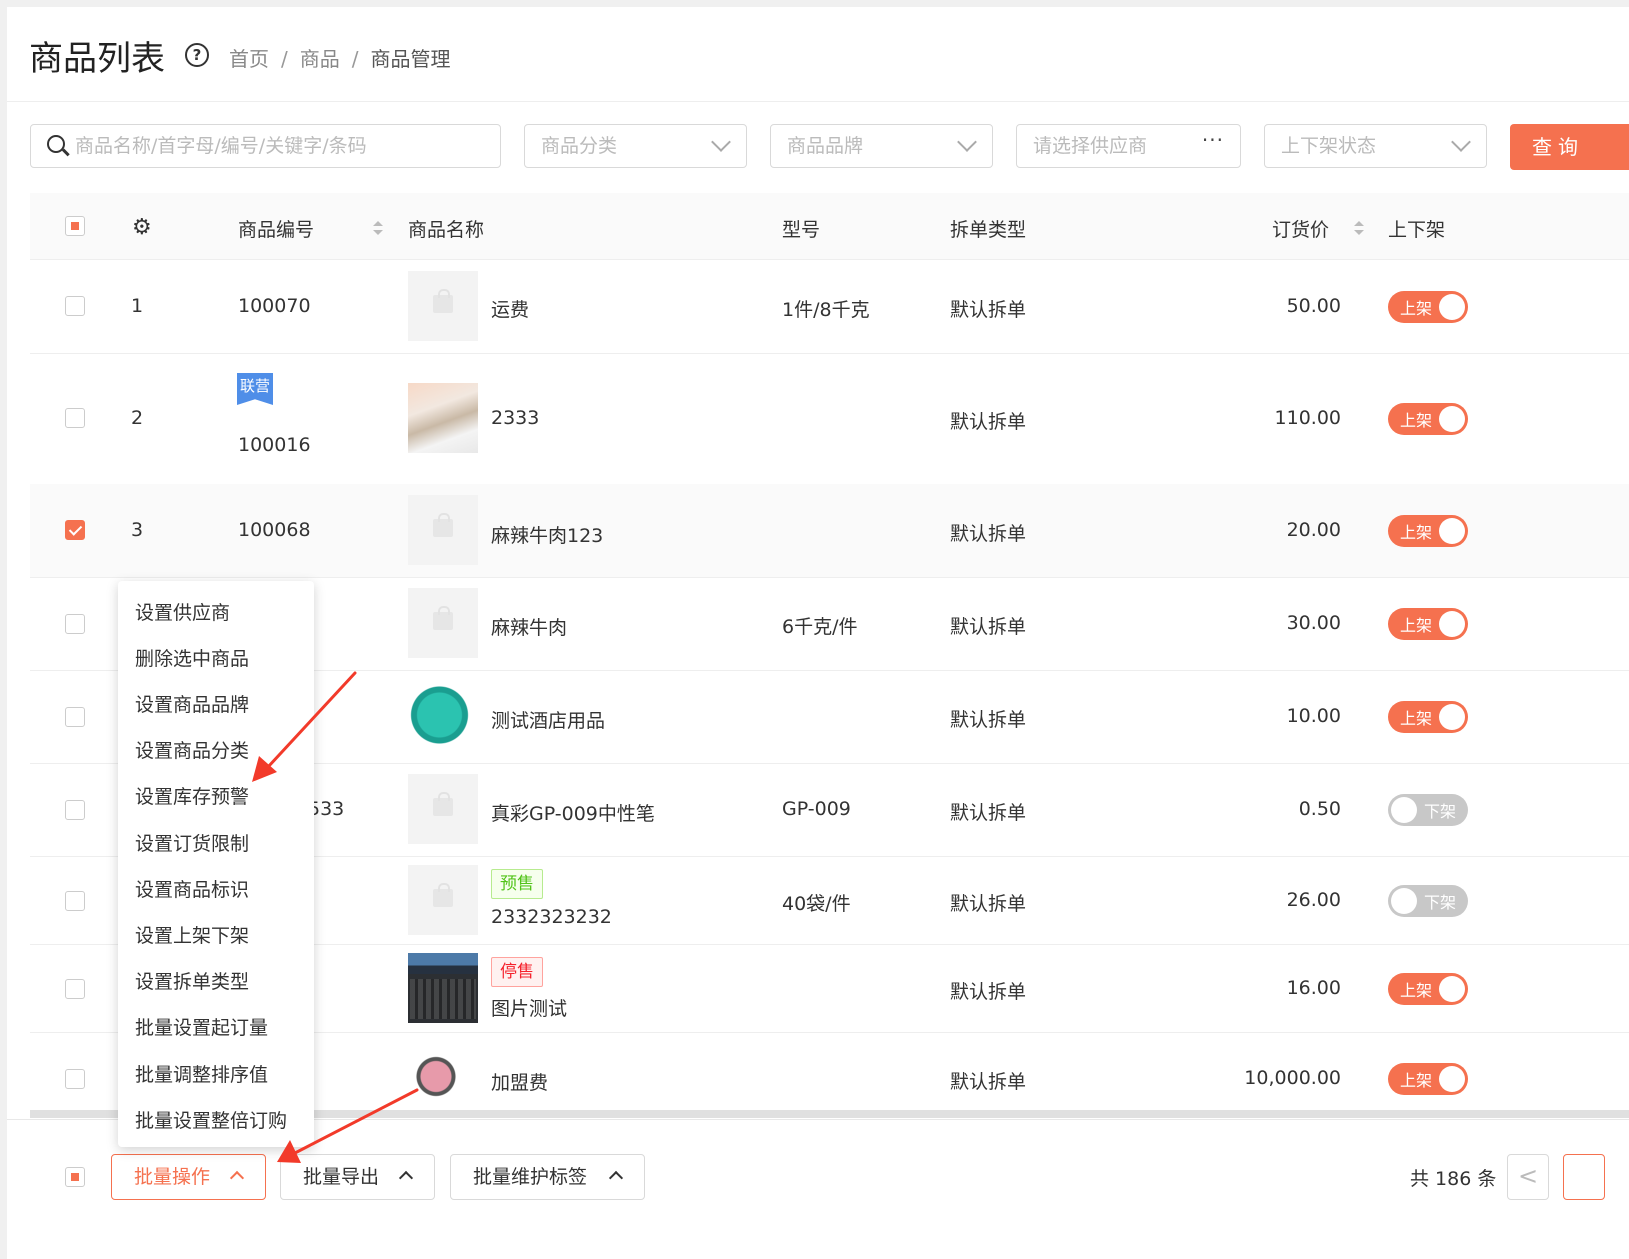 The image size is (1629, 1259). Describe the element at coordinates (137, 306) in the screenshot. I see `row-index: 1` at that location.